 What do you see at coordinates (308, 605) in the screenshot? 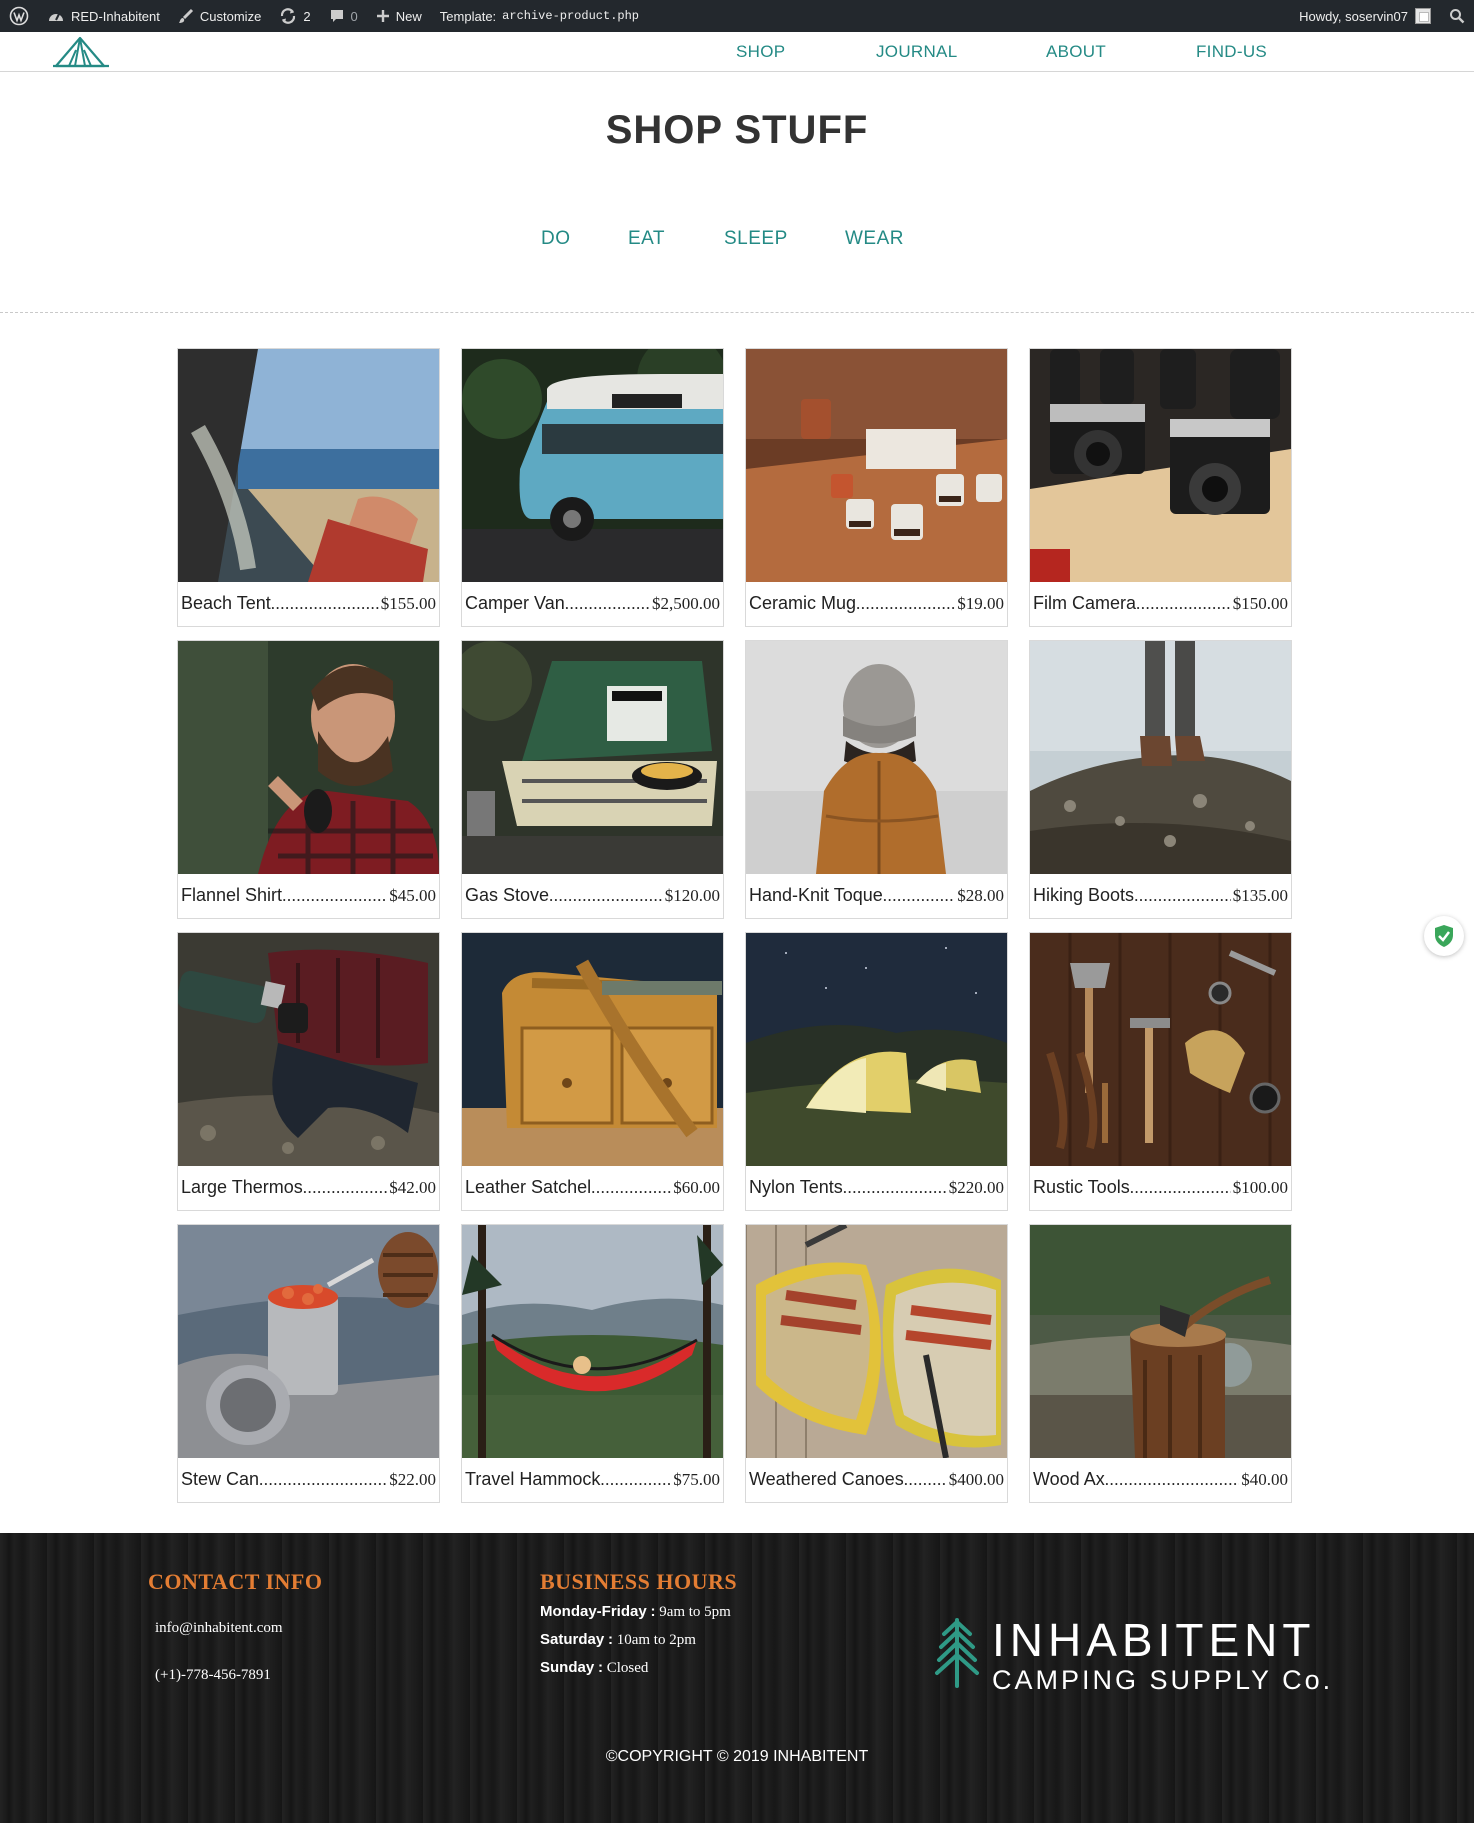
I see `product-caption: Beach Tent $155.00` at bounding box center [308, 605].